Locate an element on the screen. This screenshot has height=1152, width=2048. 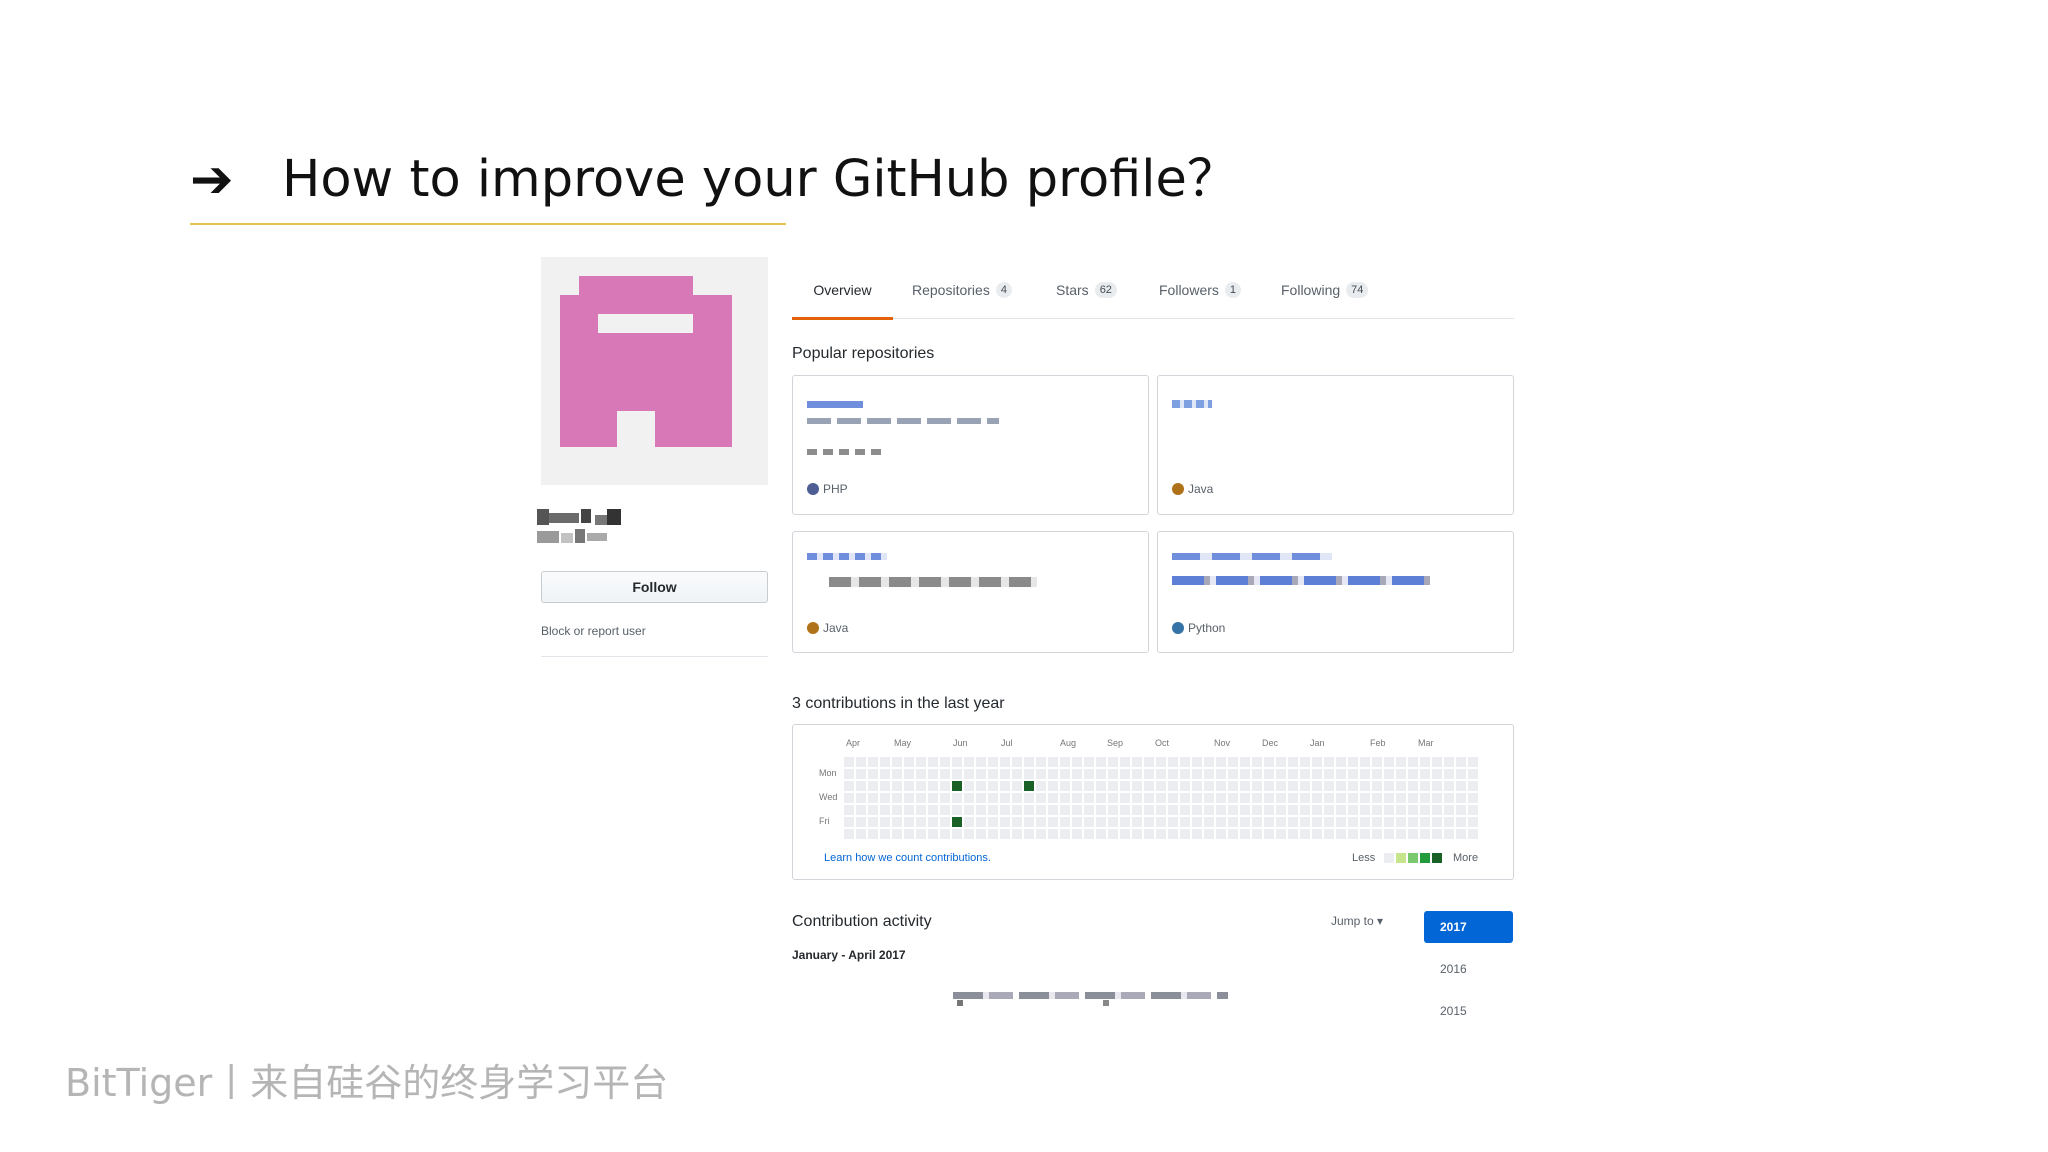
tab-overview: Overview is located at coordinates (842, 291).